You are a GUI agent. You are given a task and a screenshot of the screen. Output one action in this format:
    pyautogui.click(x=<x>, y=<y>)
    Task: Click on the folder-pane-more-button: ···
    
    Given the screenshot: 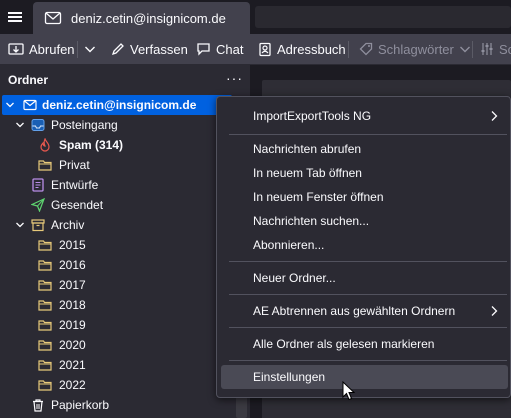 What is the action you would take?
    pyautogui.click(x=234, y=78)
    